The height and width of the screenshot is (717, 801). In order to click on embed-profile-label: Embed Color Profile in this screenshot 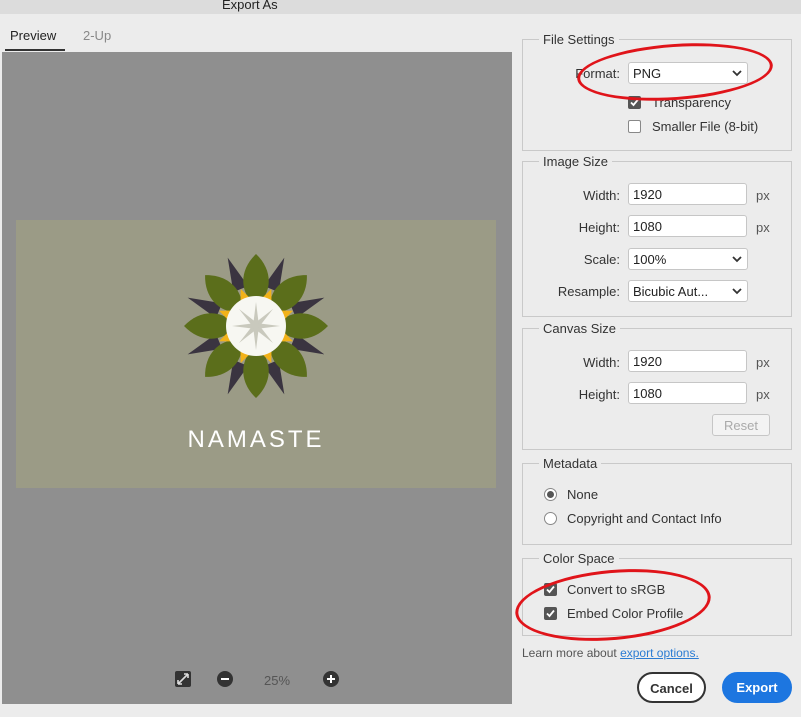, I will do `click(625, 613)`.